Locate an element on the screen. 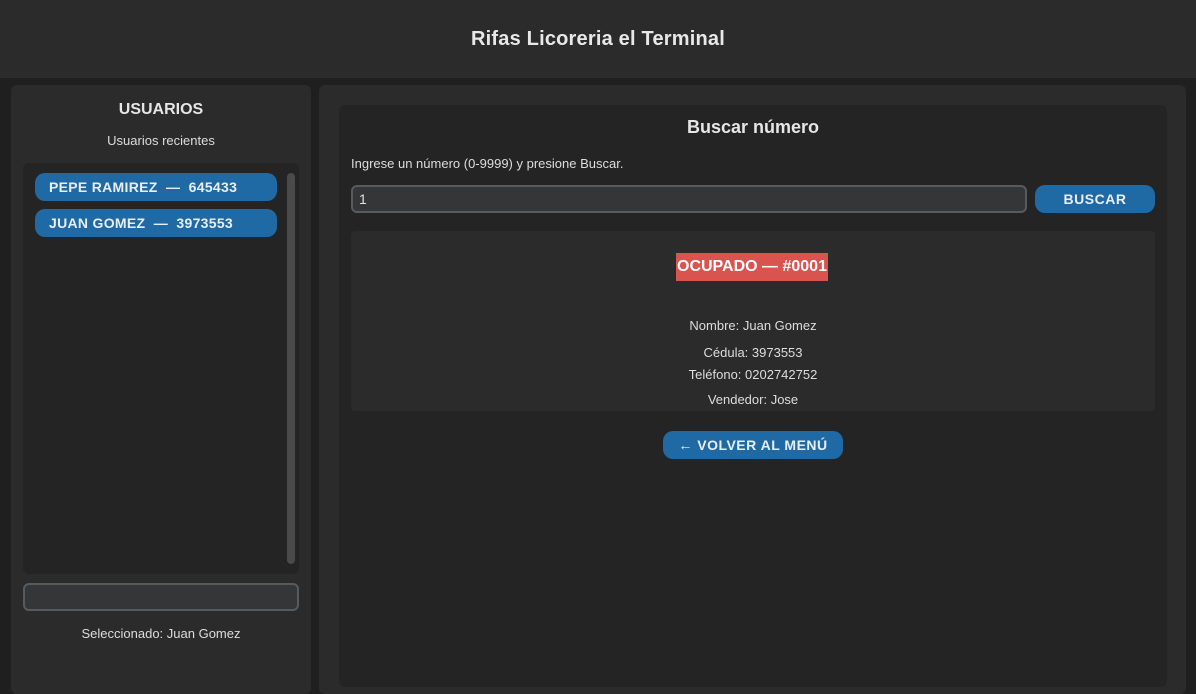  result-seller: Vendedor: Jose is located at coordinates (753, 399).